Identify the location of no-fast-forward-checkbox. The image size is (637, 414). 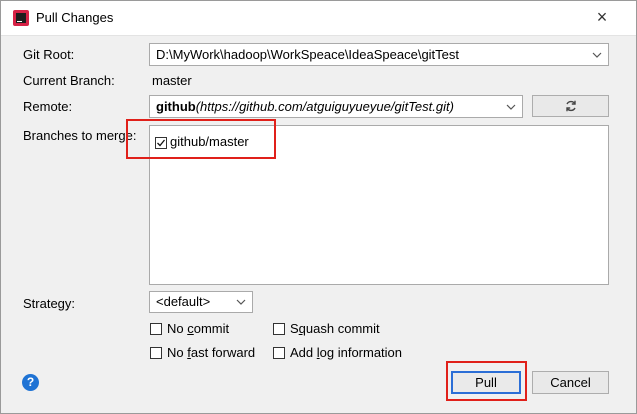
(156, 353).